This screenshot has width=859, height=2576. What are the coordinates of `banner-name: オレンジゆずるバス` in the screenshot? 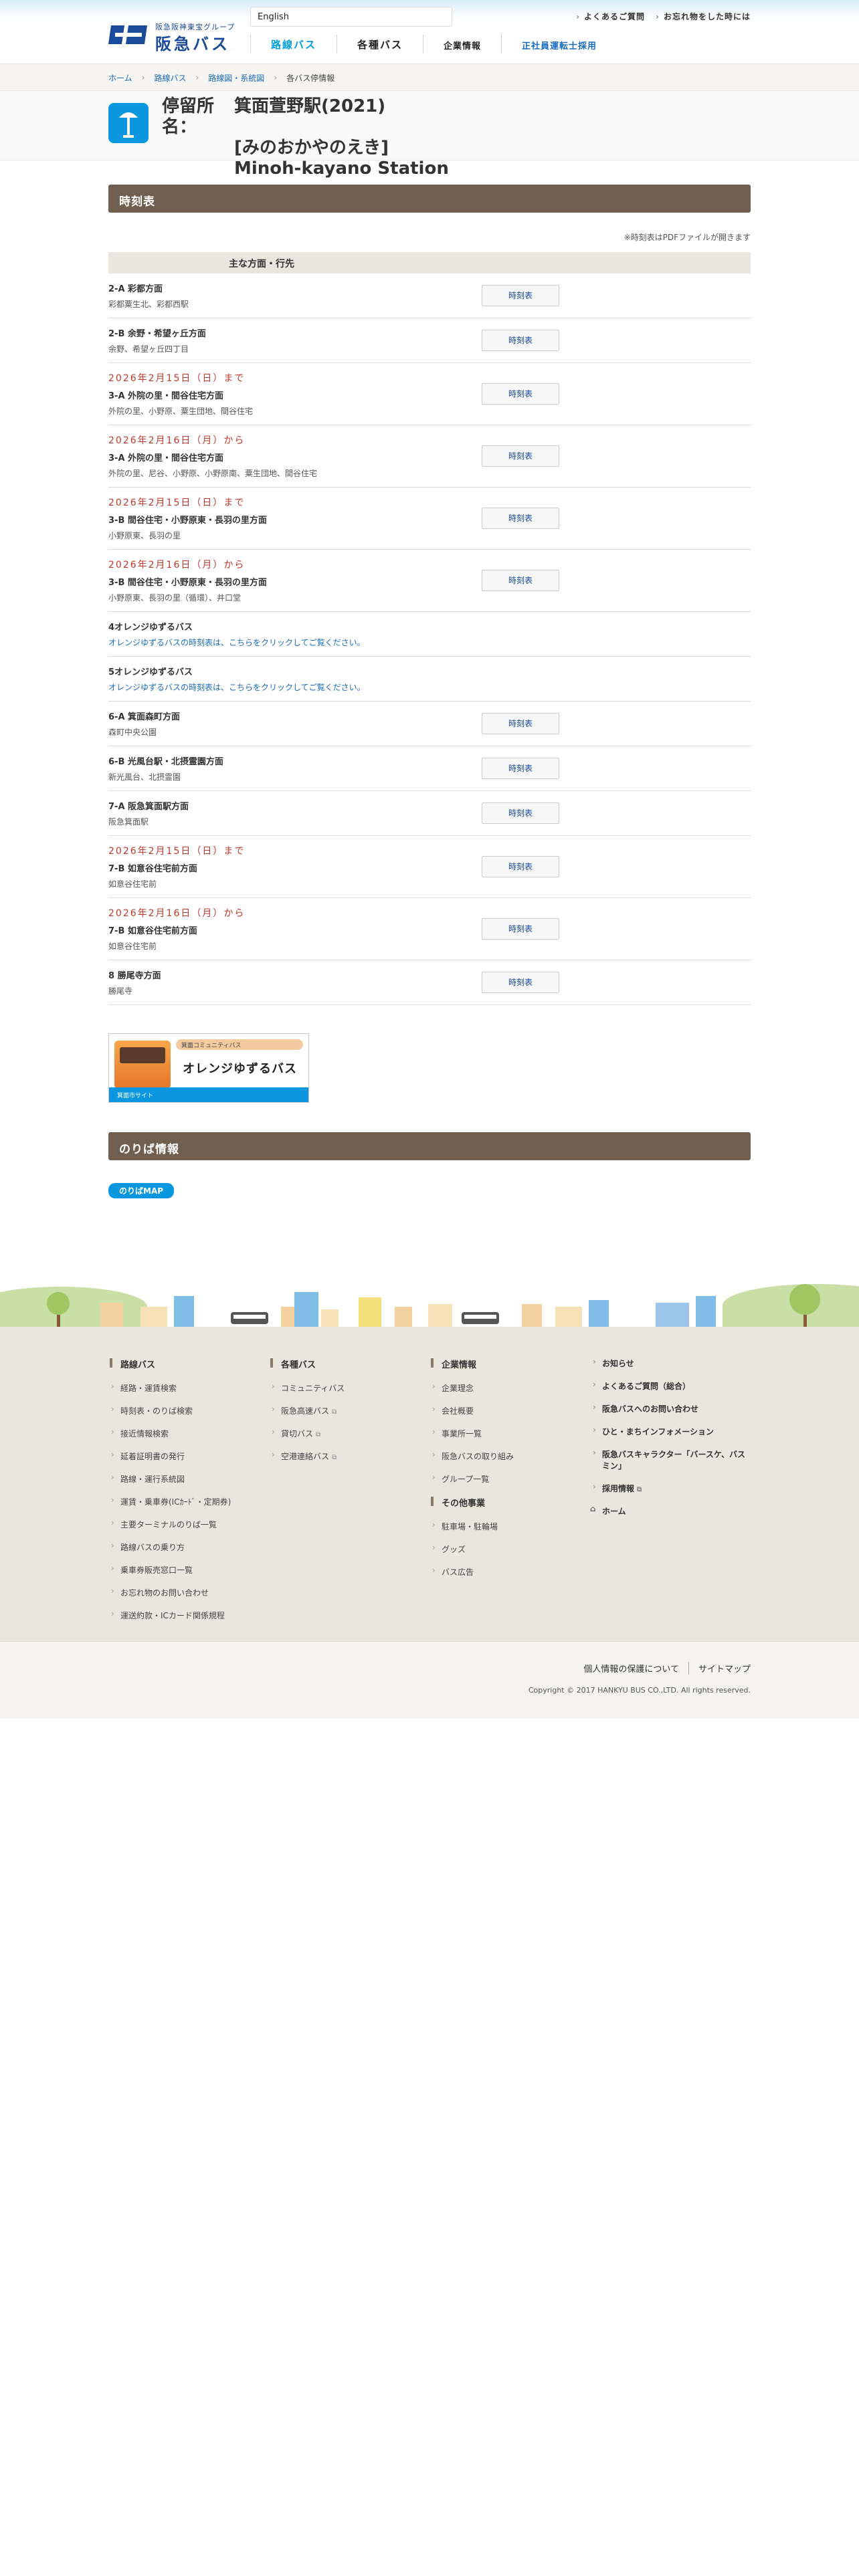 It's located at (240, 1069).